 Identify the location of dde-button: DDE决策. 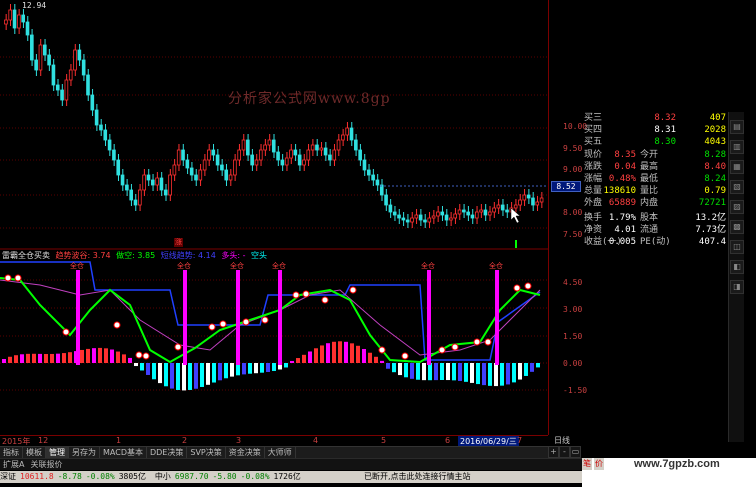
(167, 452).